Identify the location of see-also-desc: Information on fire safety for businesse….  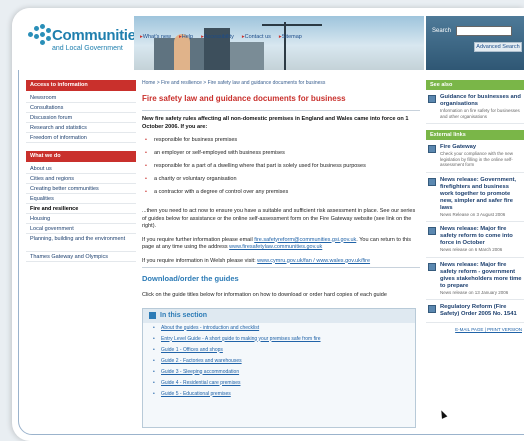
(480, 113).